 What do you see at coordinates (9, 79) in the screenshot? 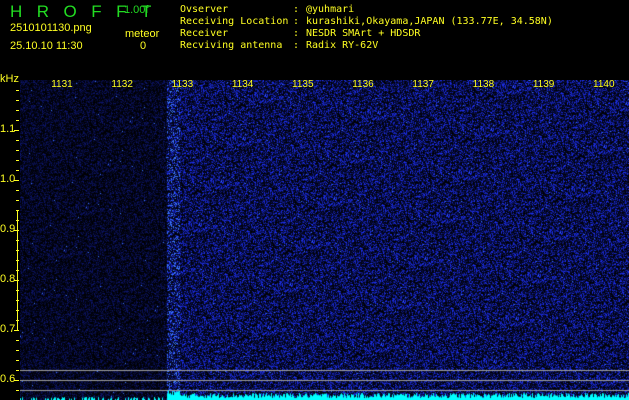
I see `y-unit: kHz` at bounding box center [9, 79].